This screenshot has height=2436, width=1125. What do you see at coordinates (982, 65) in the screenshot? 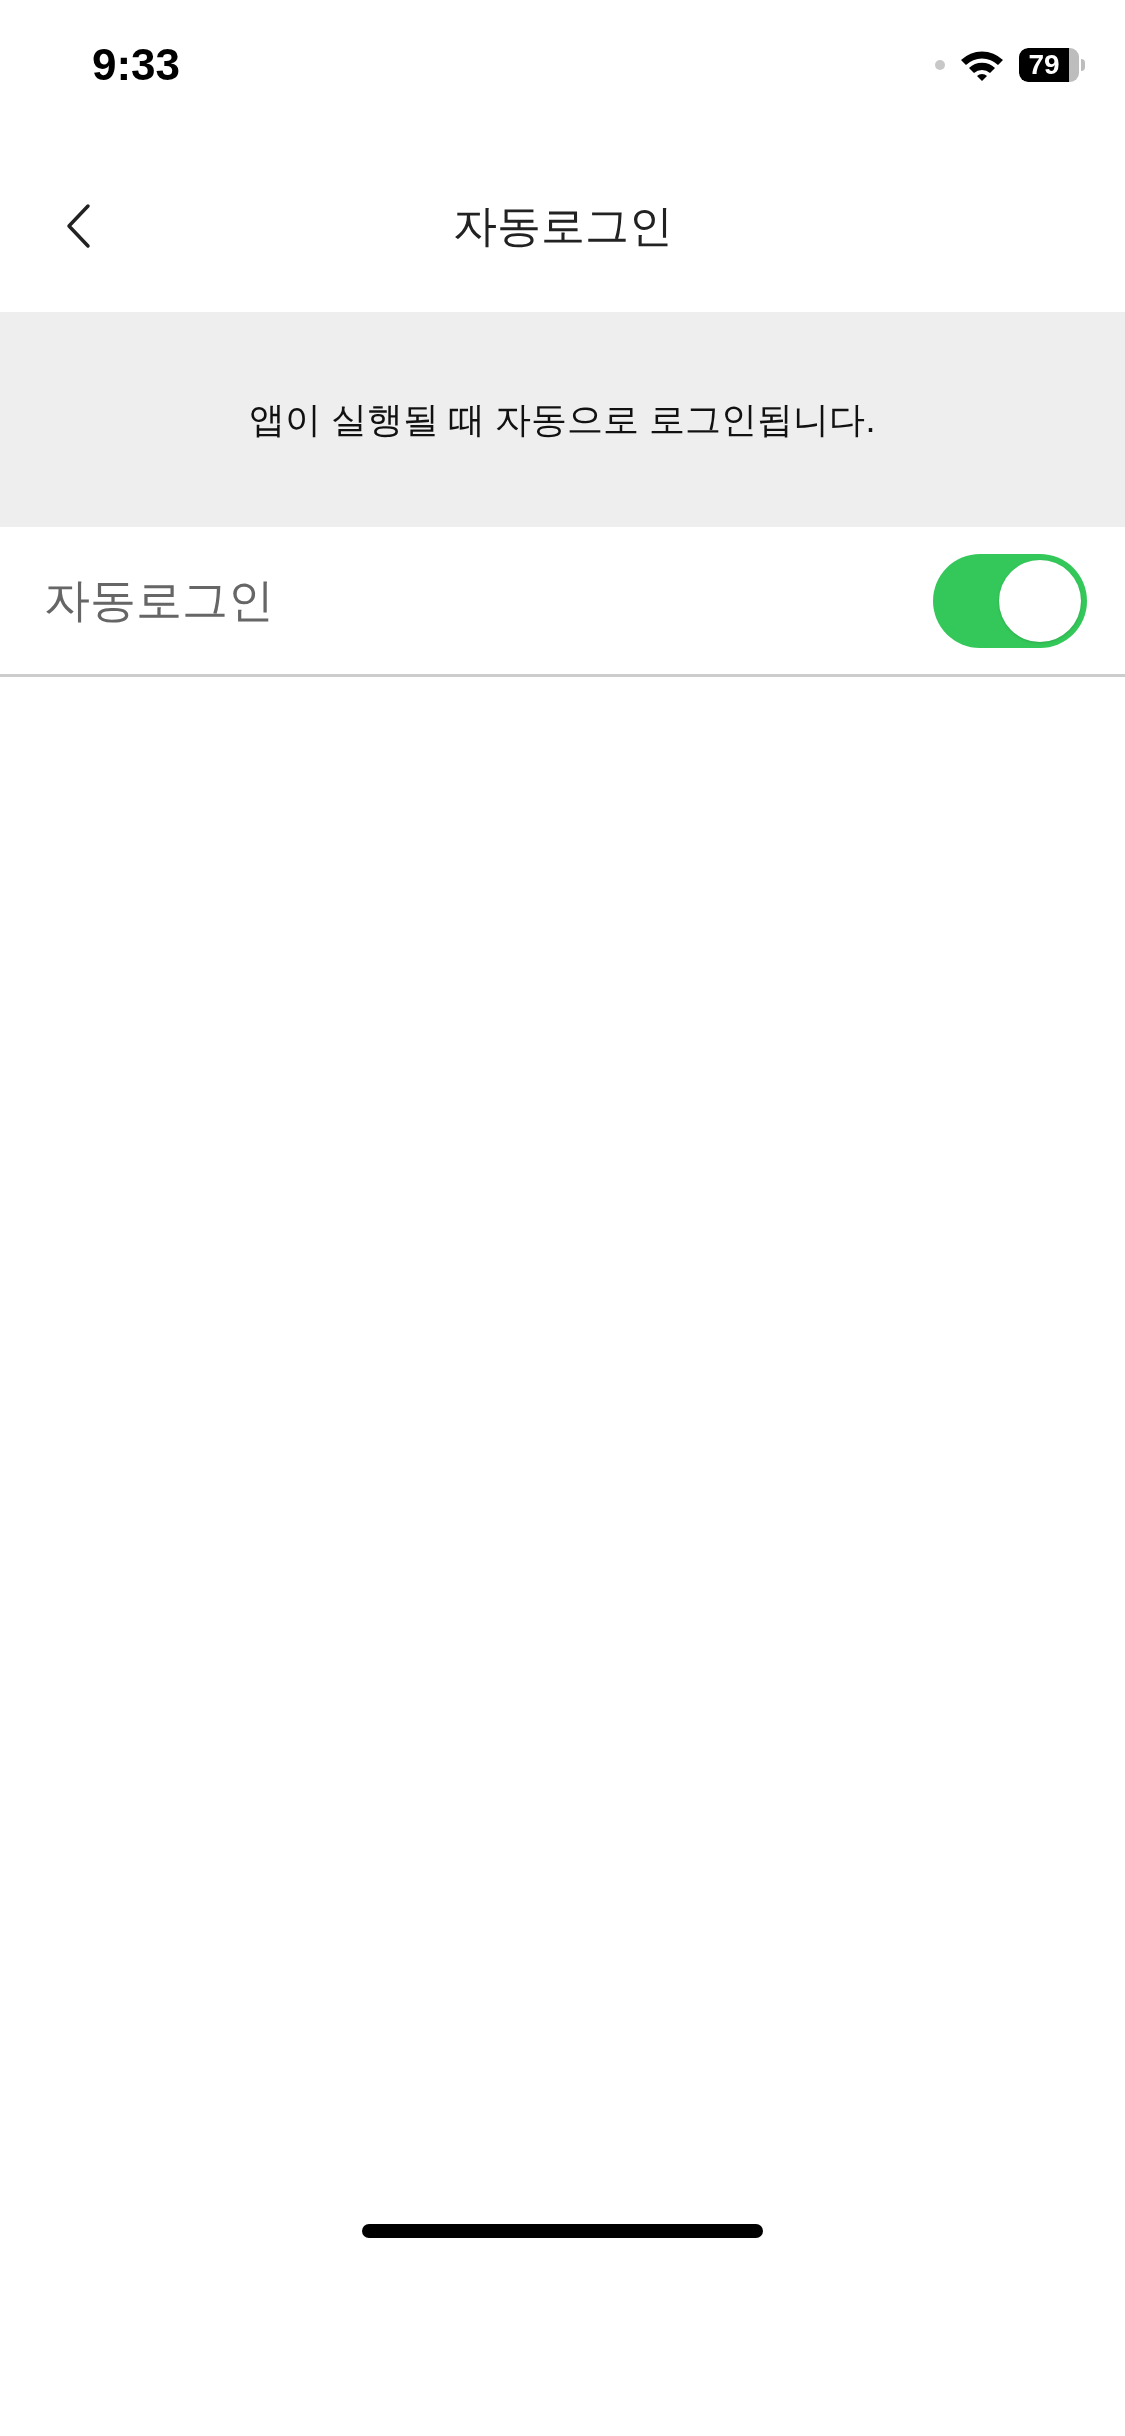
I see `wifi-icon` at bounding box center [982, 65].